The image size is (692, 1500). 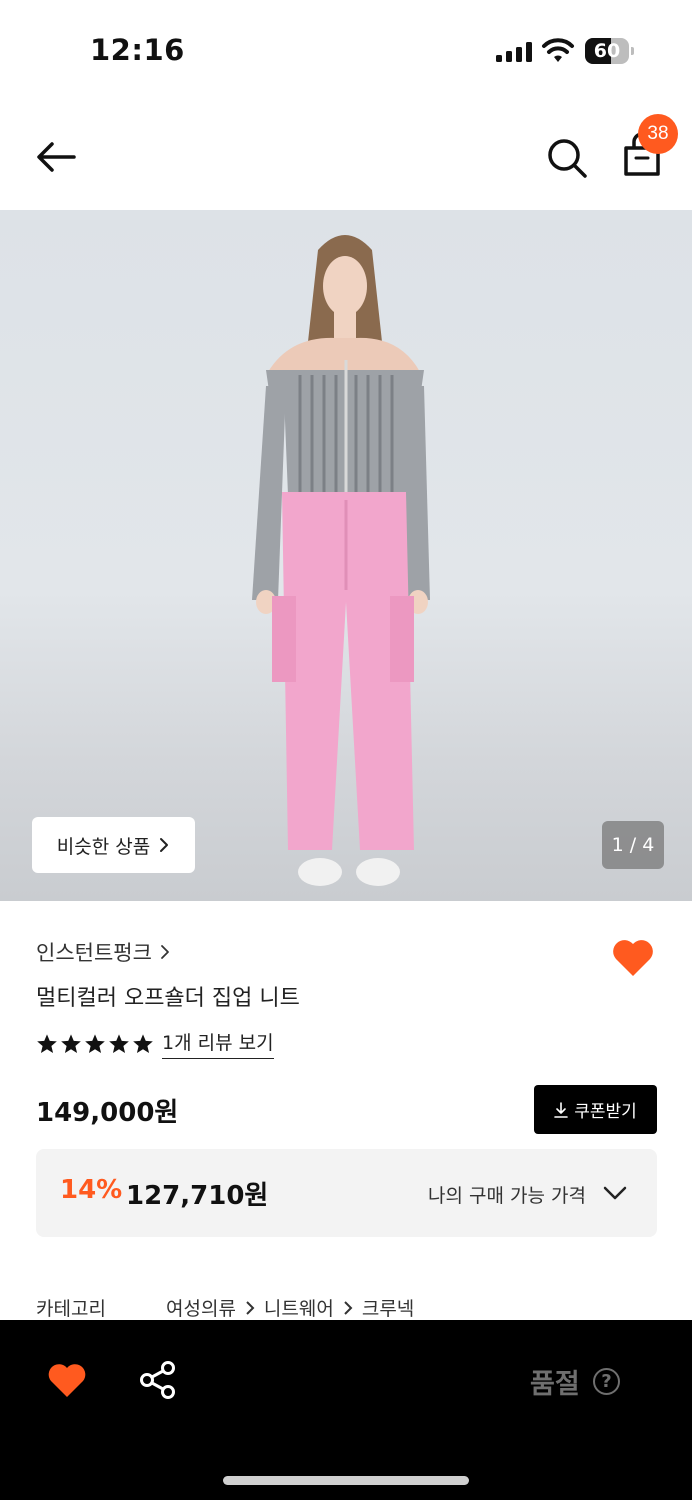 I want to click on top-nav, so click(x=346, y=155).